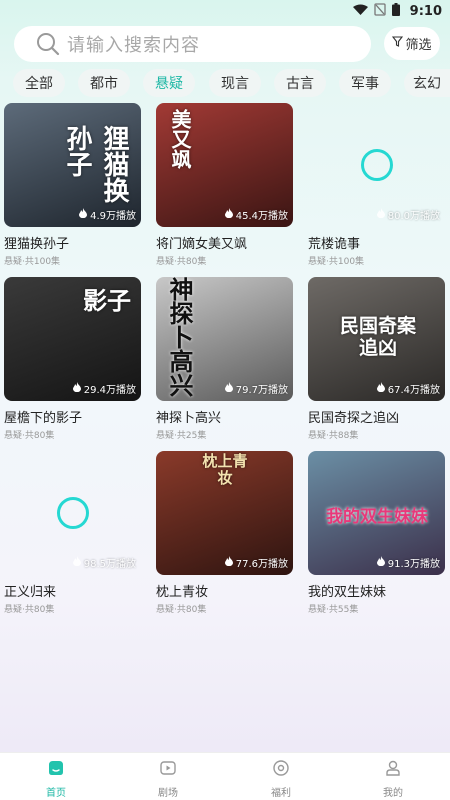 This screenshot has width=450, height=800. What do you see at coordinates (333, 436) in the screenshot?
I see `drama-meta: 悬疑·共88集` at bounding box center [333, 436].